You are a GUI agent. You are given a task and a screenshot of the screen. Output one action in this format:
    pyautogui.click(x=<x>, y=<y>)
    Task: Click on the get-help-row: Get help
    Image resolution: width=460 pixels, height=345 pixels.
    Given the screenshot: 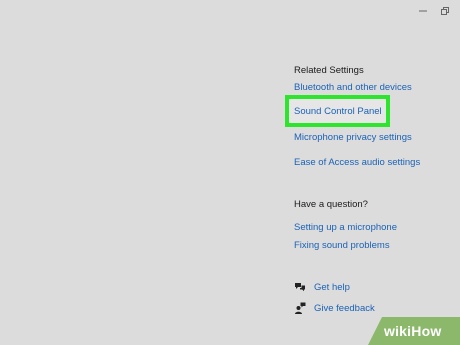 What is the action you would take?
    pyautogui.click(x=322, y=287)
    